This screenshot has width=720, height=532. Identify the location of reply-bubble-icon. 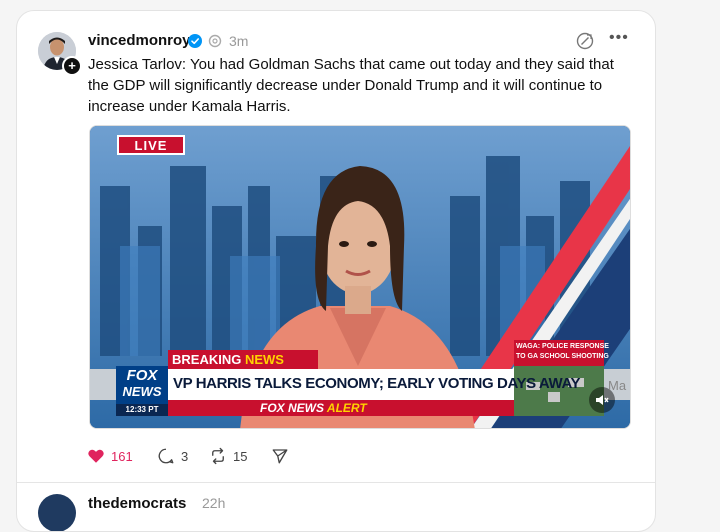
(166, 456).